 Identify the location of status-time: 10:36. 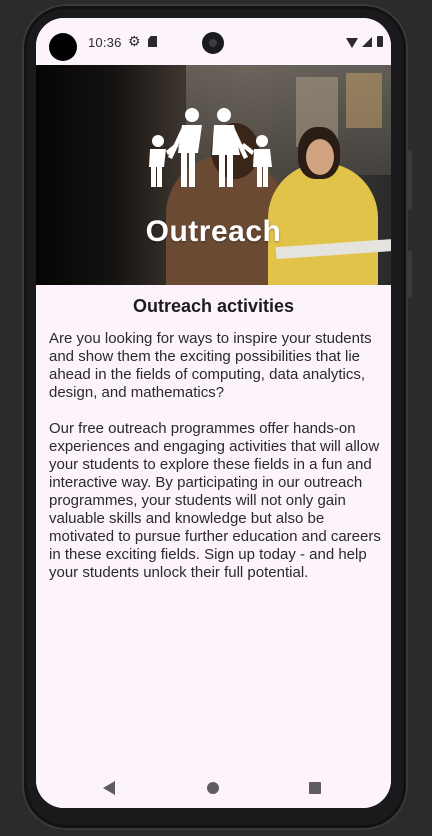
(105, 42).